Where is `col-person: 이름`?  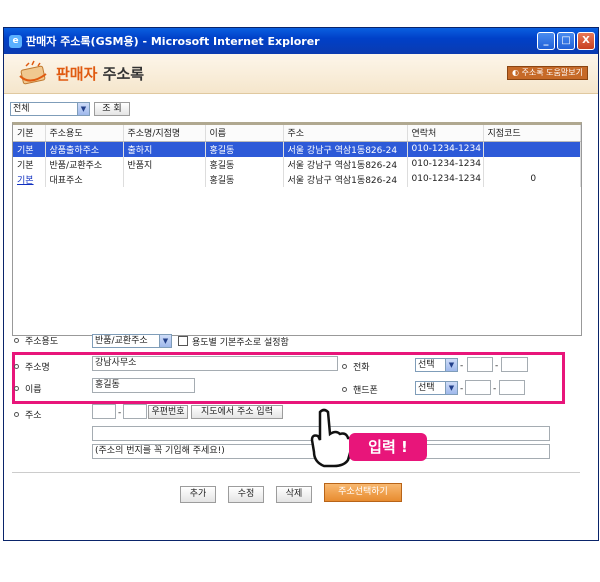
col-person: 이름 is located at coordinates (244, 133).